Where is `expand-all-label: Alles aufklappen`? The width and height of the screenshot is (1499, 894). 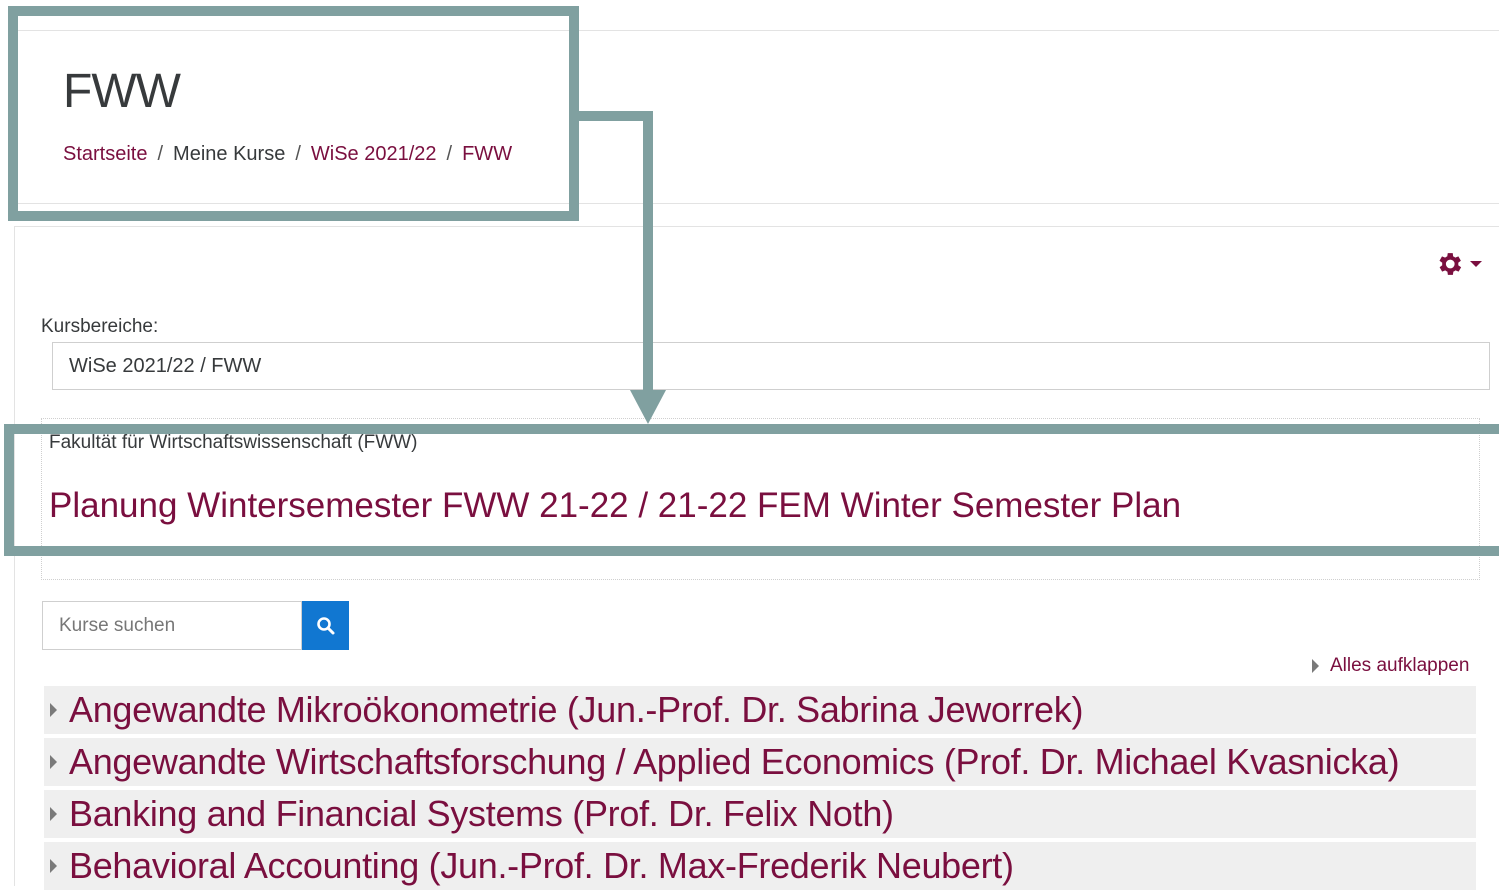
expand-all-label: Alles aufklappen is located at coordinates (1400, 665).